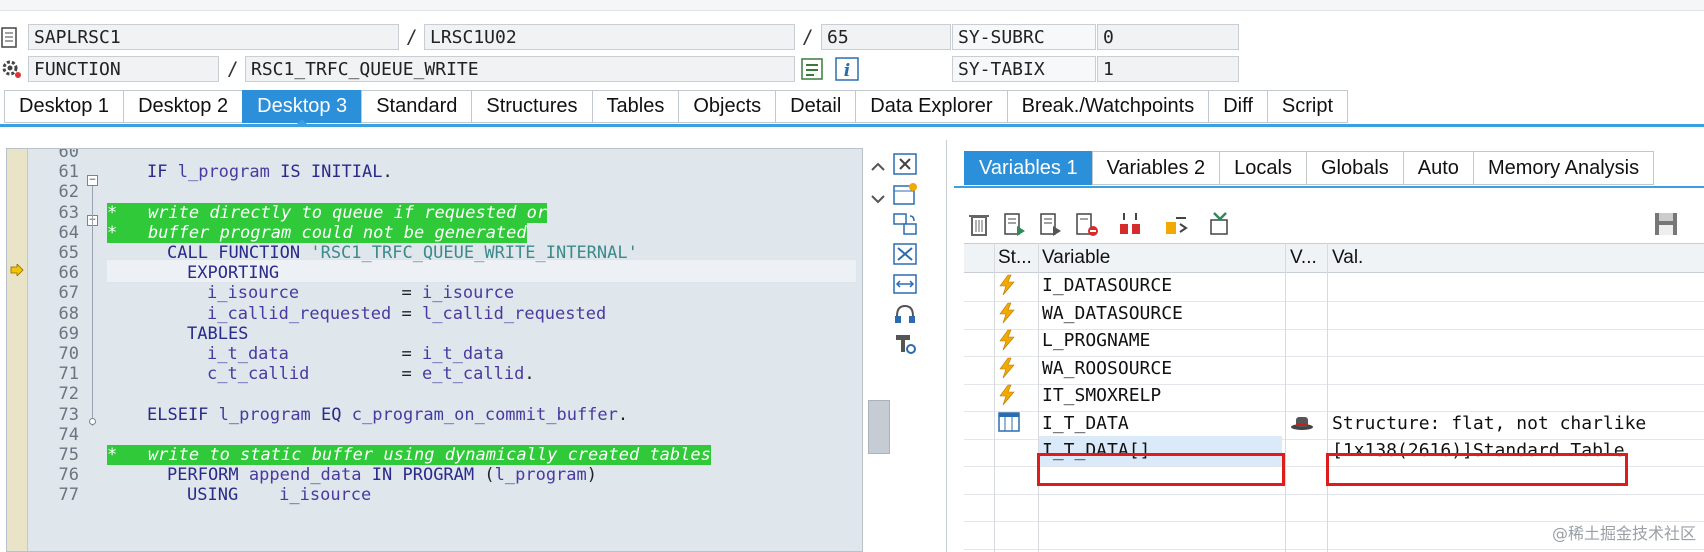 This screenshot has height=552, width=1704. I want to click on change-icon, so click(1052, 224).